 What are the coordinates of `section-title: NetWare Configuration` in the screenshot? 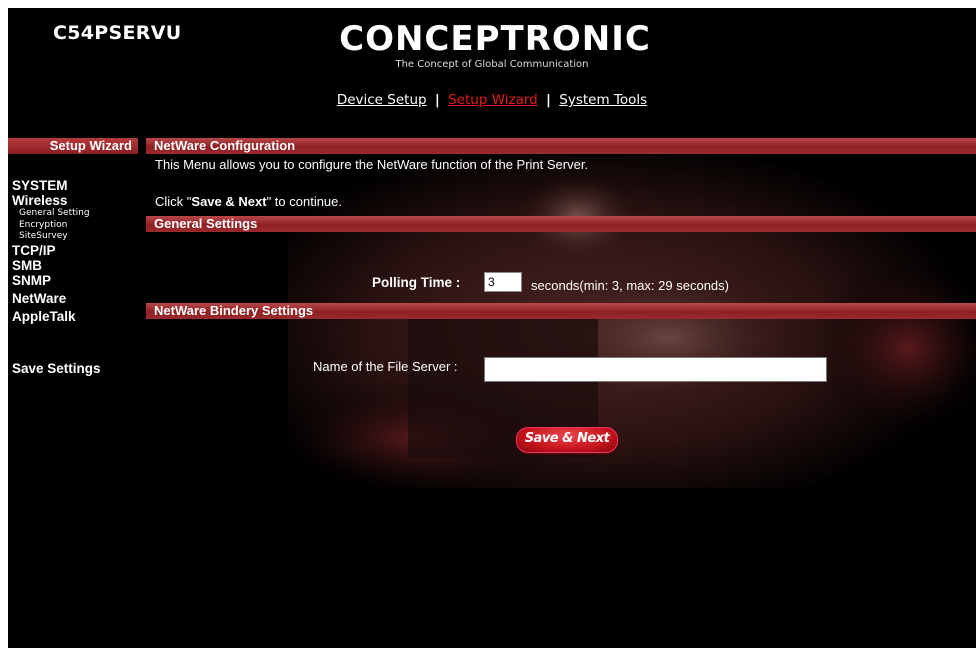 It's located at (225, 145).